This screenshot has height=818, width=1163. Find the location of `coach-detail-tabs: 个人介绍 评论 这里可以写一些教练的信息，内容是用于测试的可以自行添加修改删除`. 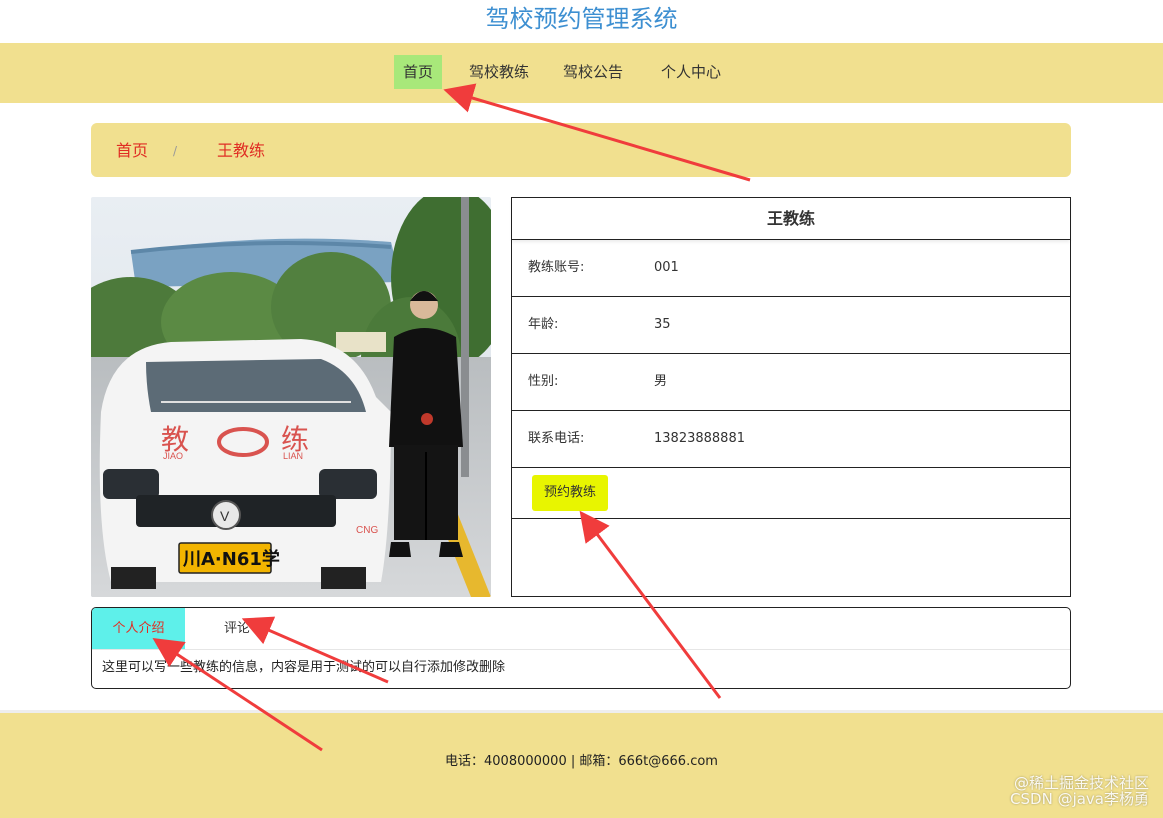

coach-detail-tabs: 个人介绍 评论 这里可以写一些教练的信息，内容是用于测试的可以自行添加修改删除 is located at coordinates (581, 648).